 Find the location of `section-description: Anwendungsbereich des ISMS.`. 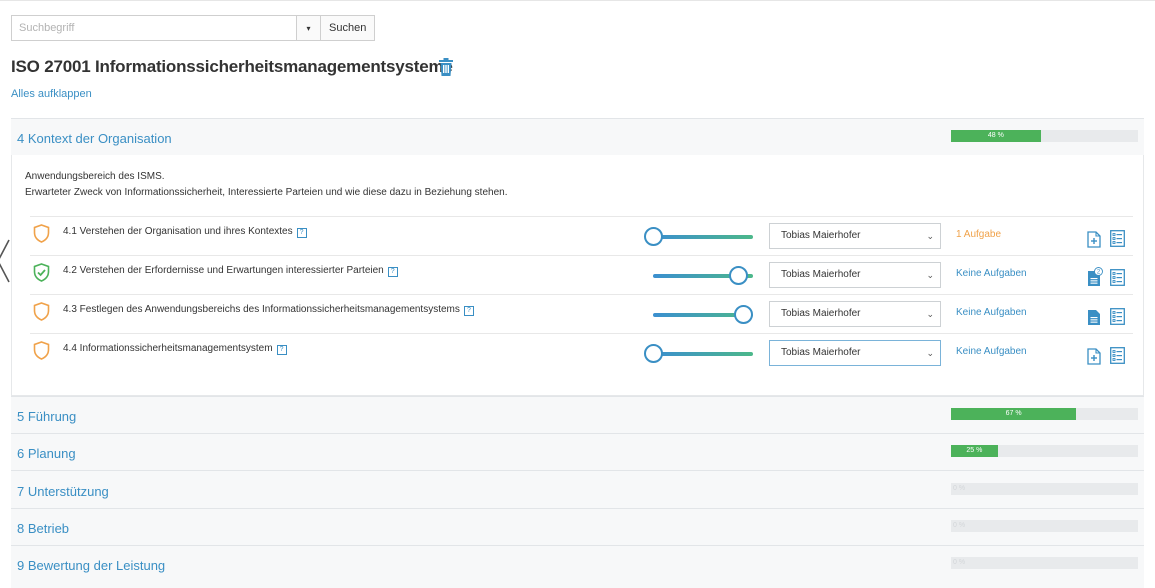

section-description: Anwendungsbereich des ISMS. is located at coordinates (95, 176).